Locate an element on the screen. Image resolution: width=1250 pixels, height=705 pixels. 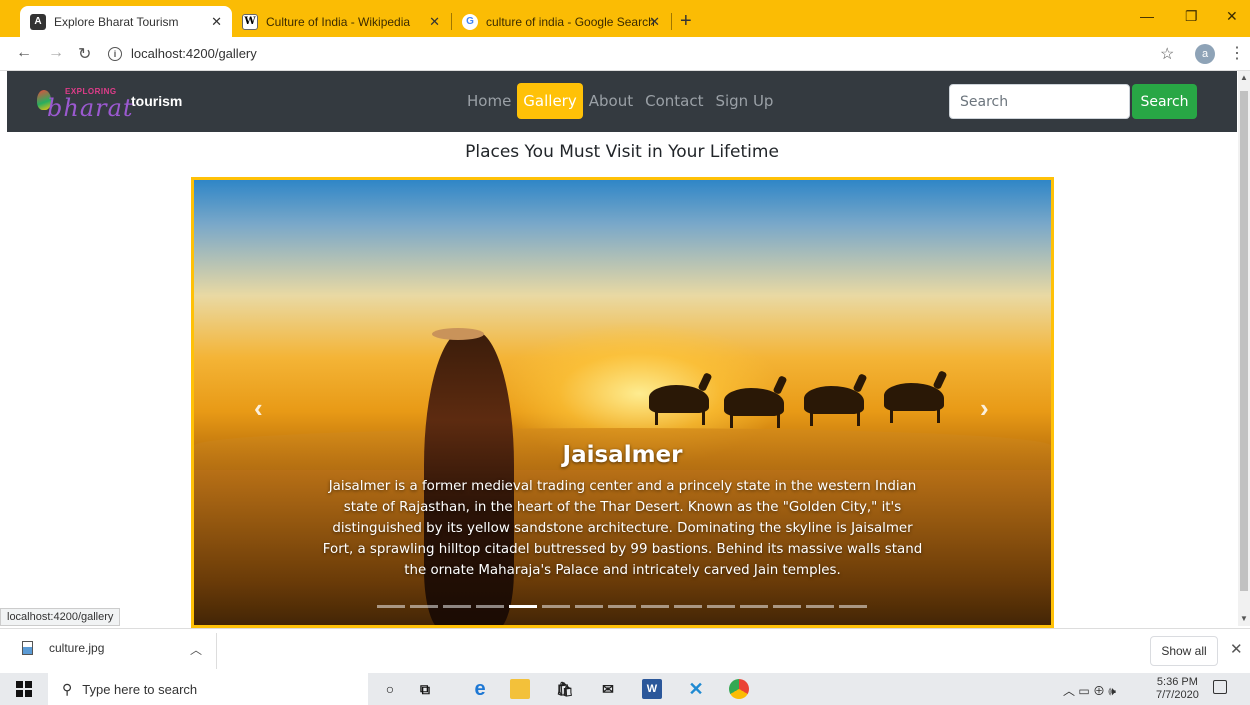
system-tray-icons: ︿ ▭ ⊕ 🕪 is located at coordinates (1089, 690).